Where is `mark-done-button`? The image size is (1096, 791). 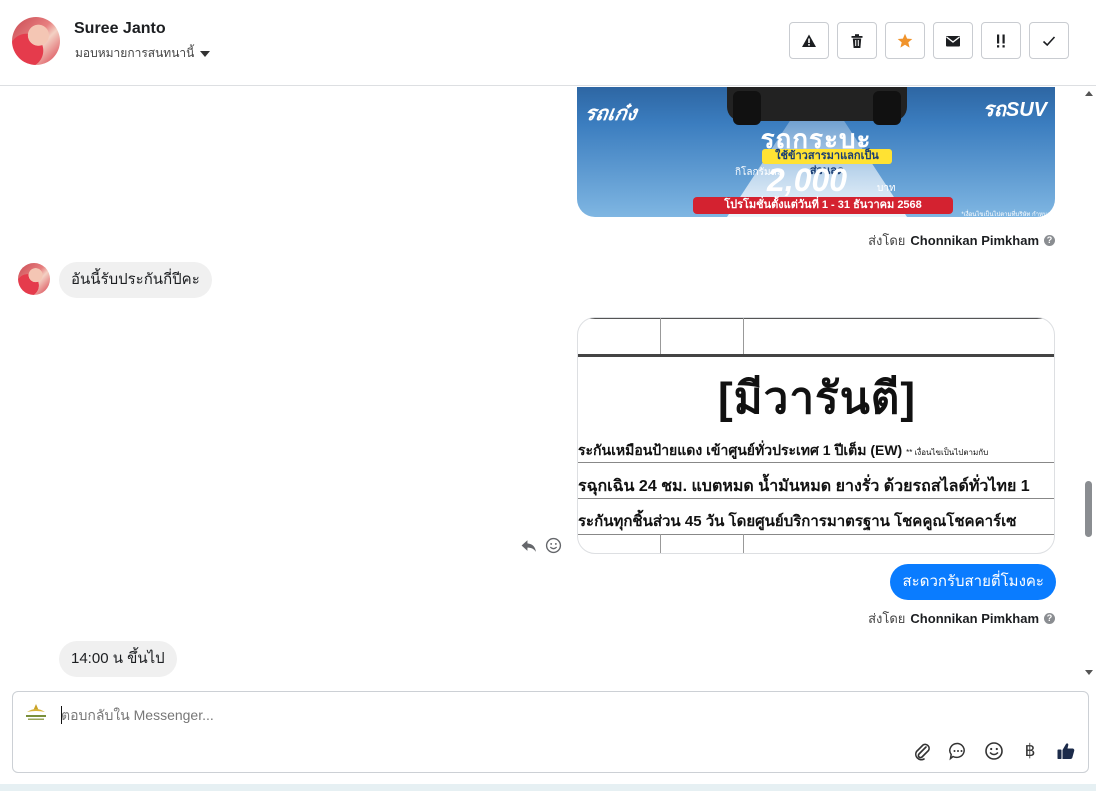
mark-done-button is located at coordinates (1049, 40).